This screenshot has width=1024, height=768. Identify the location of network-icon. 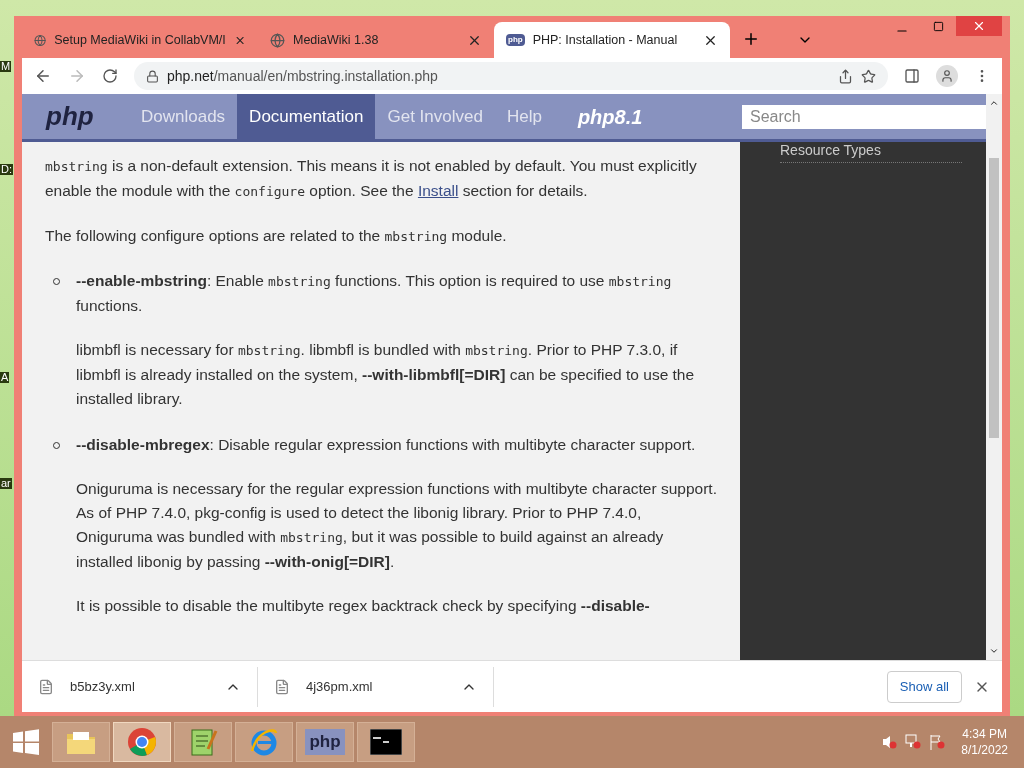
(913, 742).